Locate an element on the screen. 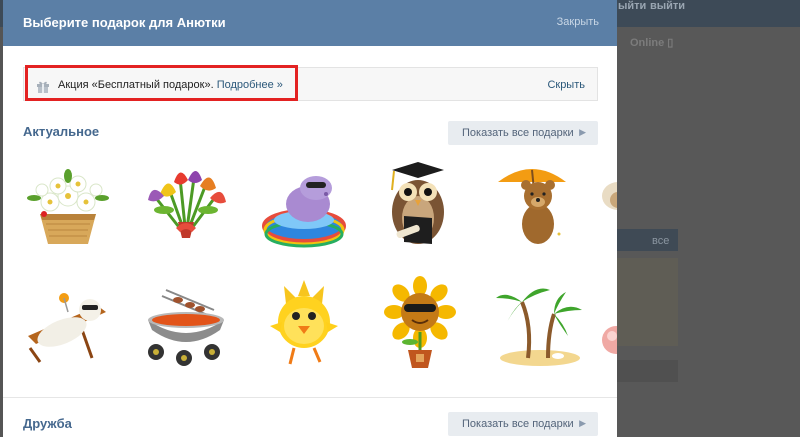 This screenshot has height=437, width=800. gift-grill is located at coordinates (186, 324).